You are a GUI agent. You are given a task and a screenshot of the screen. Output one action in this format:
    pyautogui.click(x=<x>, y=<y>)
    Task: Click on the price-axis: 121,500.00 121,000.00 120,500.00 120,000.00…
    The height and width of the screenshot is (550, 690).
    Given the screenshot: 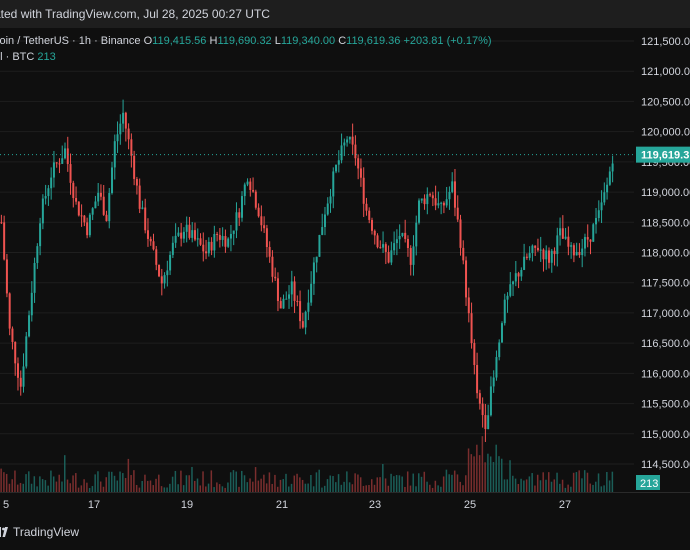 What is the action you would take?
    pyautogui.click(x=665, y=253)
    